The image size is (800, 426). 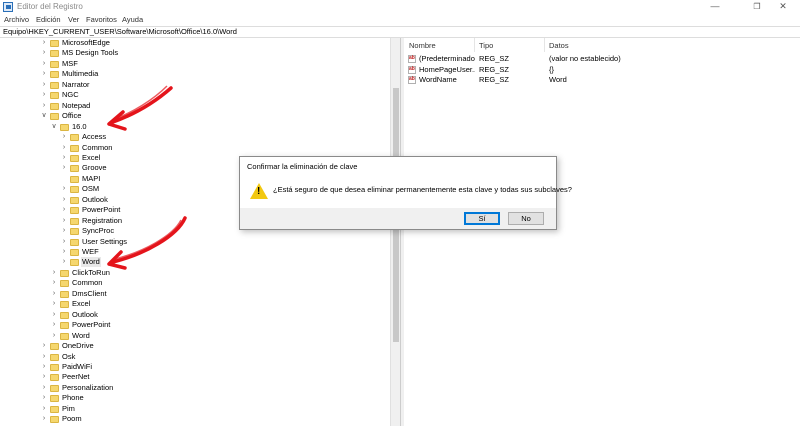 What do you see at coordinates (195, 64) in the screenshot?
I see `tree-item: › MSF` at bounding box center [195, 64].